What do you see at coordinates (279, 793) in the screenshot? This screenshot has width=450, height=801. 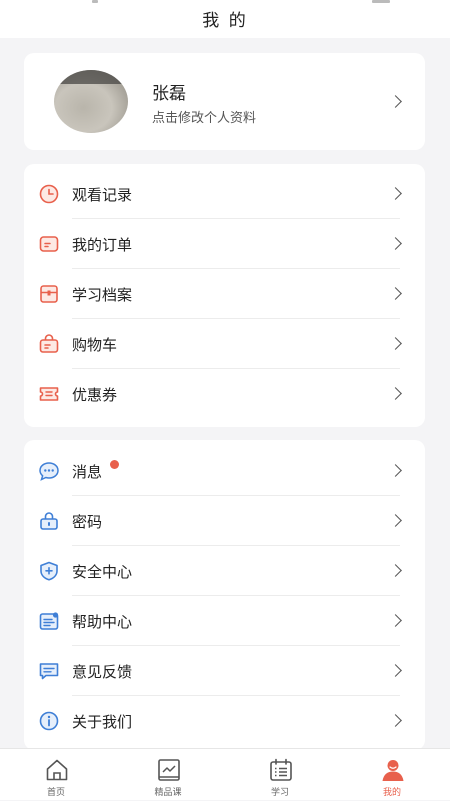 I see `tab-label: 学习` at bounding box center [279, 793].